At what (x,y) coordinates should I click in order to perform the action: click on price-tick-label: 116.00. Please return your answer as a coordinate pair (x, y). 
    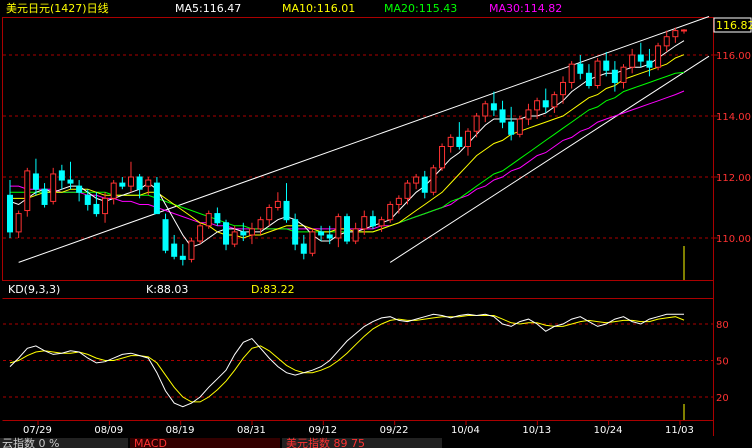
    Looking at the image, I should click on (733, 56).